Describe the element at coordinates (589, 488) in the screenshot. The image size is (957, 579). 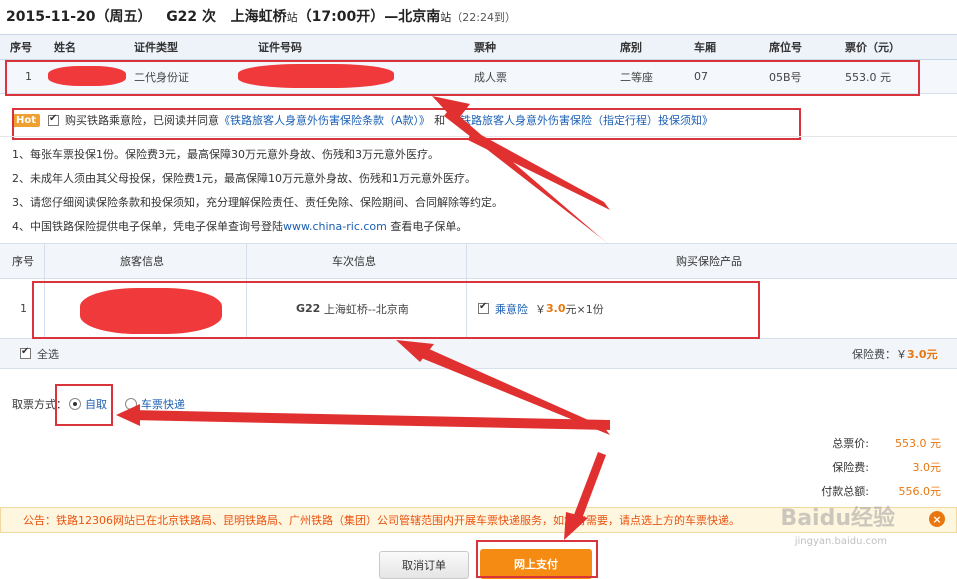
I see `arrow-to-pay` at that location.